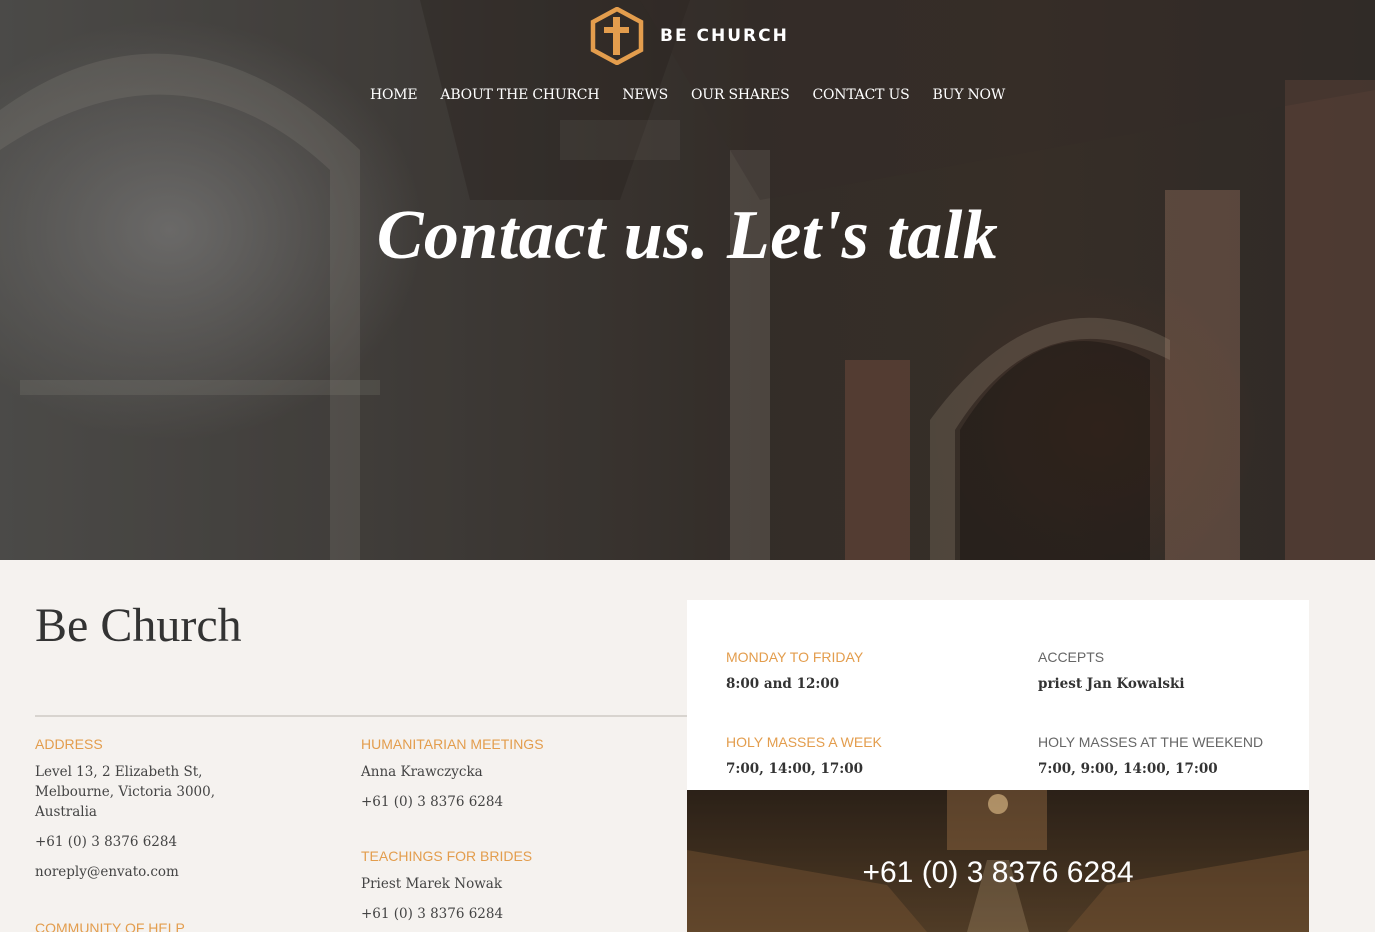  What do you see at coordinates (724, 36) in the screenshot?
I see `brand-name: BE CHURCH` at bounding box center [724, 36].